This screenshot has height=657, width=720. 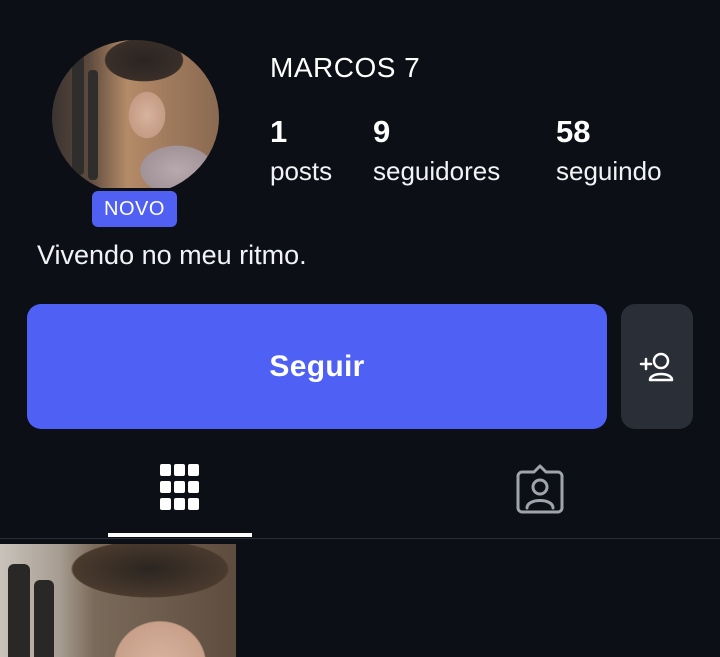 I want to click on avatar, so click(x=135, y=117).